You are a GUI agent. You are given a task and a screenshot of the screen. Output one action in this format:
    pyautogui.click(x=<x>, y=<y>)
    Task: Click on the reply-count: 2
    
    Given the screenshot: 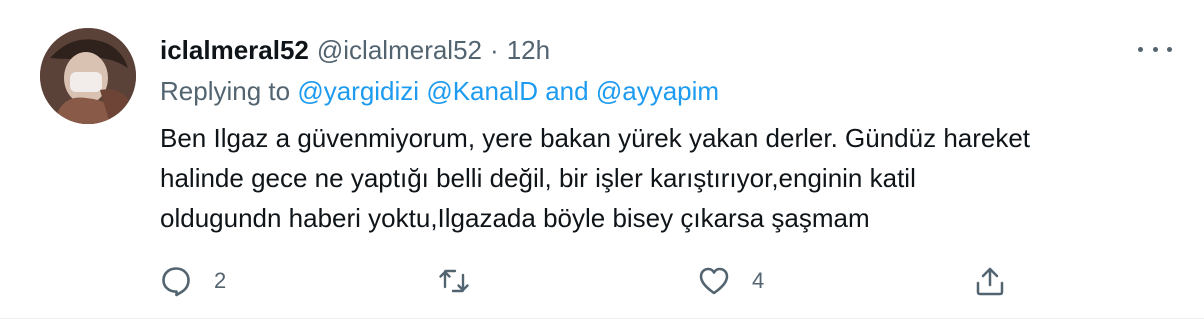 What is the action you would take?
    pyautogui.click(x=220, y=280)
    